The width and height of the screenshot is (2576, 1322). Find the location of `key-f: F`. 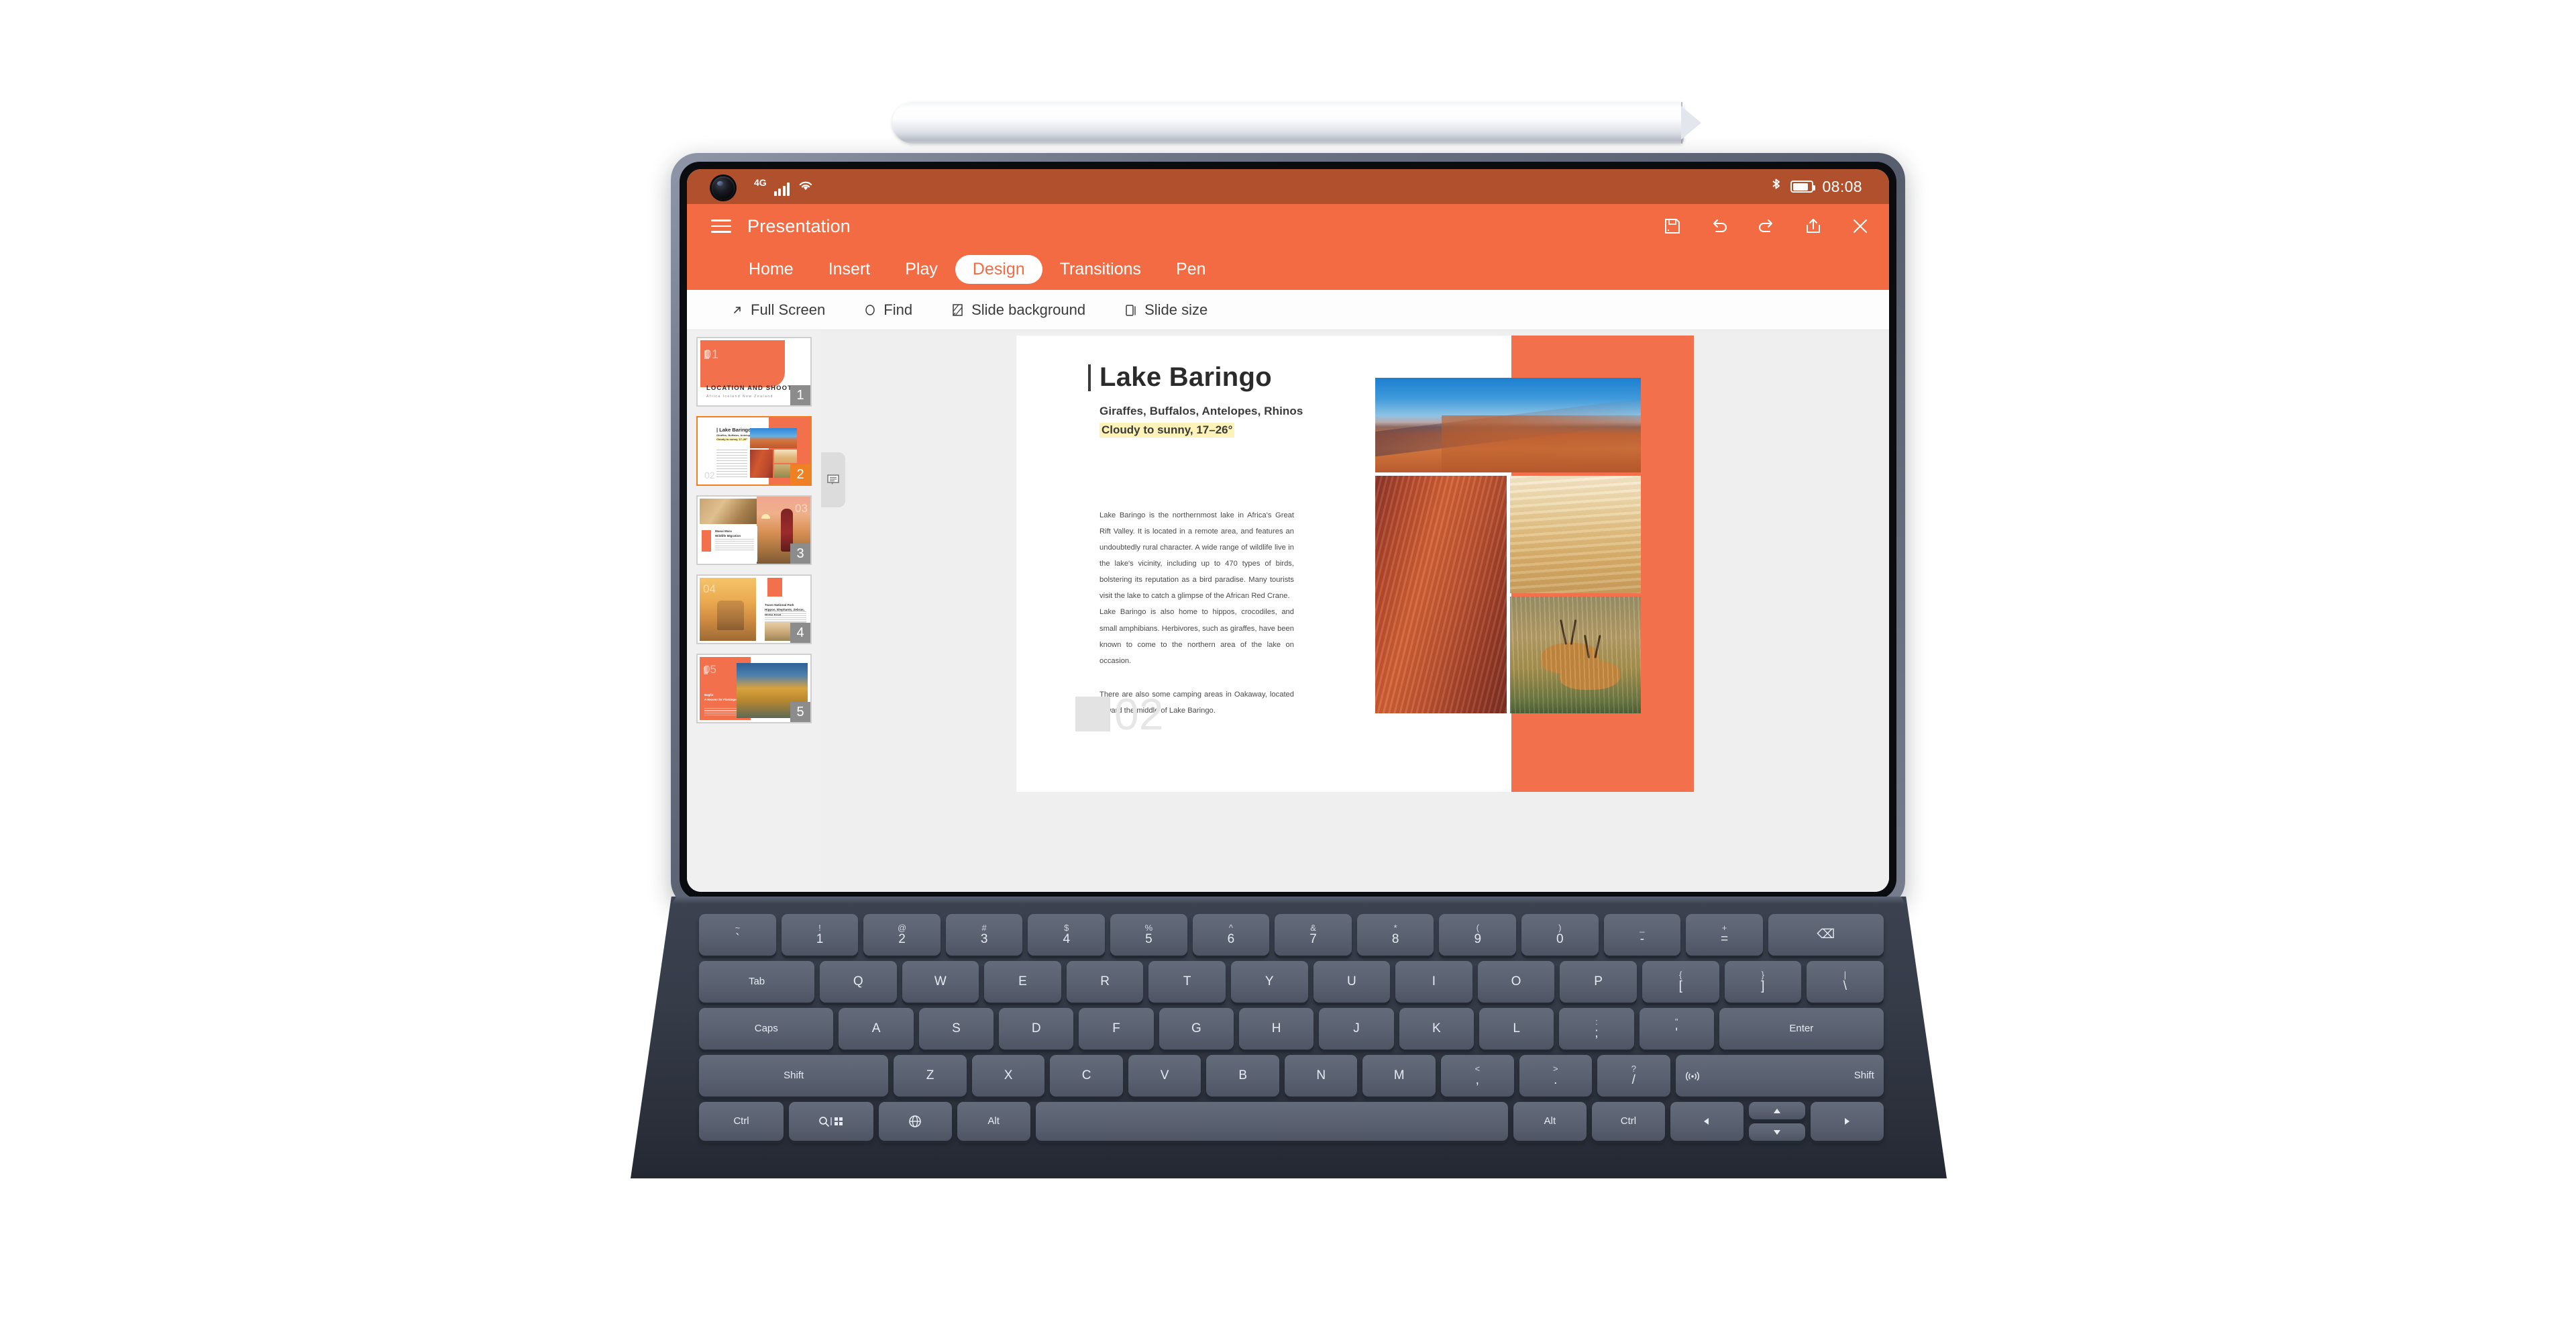

key-f: F is located at coordinates (1116, 1029).